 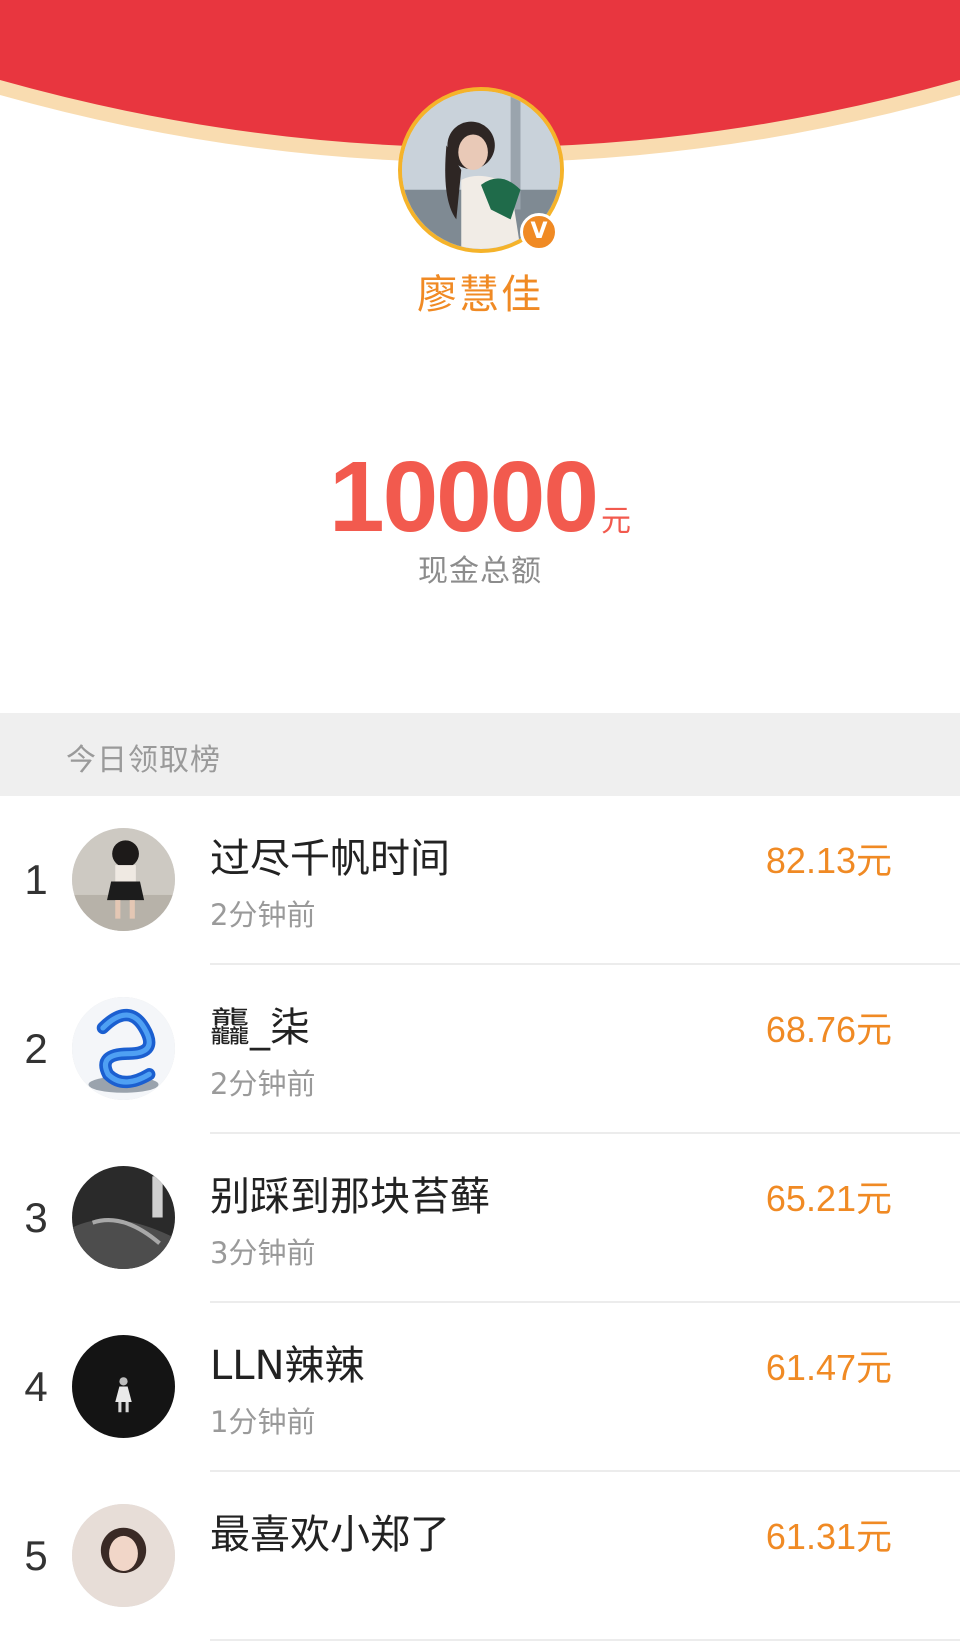 What do you see at coordinates (36, 1048) in the screenshot?
I see `rank-number: 2` at bounding box center [36, 1048].